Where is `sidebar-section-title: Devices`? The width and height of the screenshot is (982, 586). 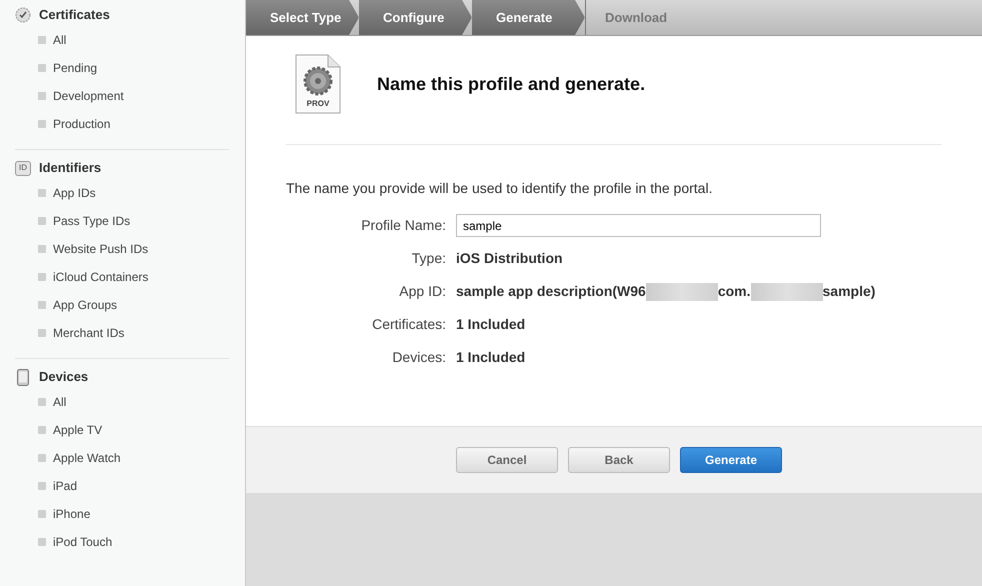
sidebar-section-title: Devices is located at coordinates (63, 377).